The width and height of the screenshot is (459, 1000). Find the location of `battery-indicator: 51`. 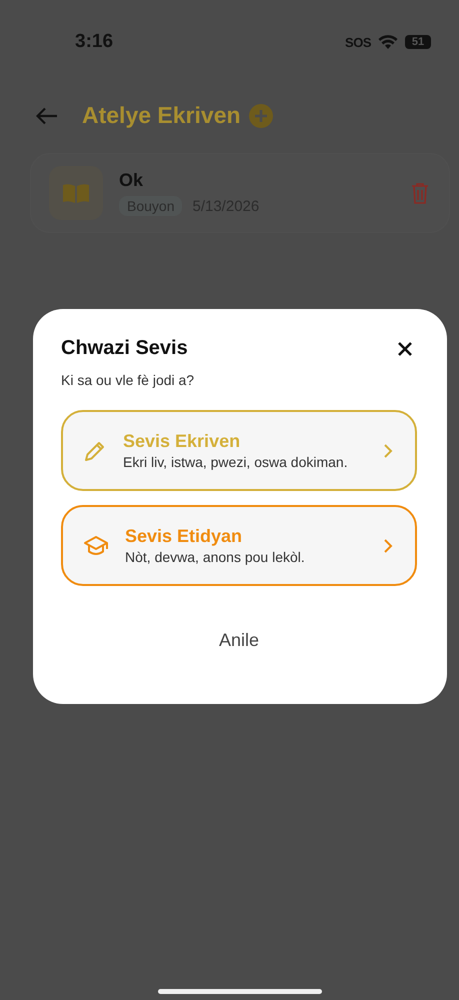

battery-indicator: 51 is located at coordinates (418, 42).